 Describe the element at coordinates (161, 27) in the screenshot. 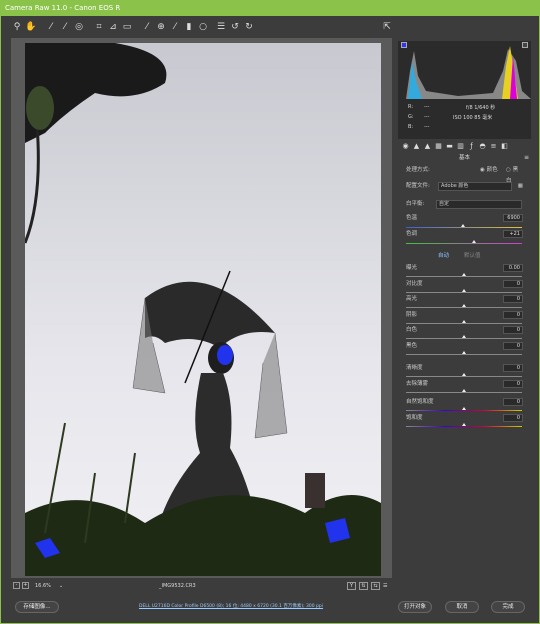

I see `red-eye-icon: ⊕` at that location.